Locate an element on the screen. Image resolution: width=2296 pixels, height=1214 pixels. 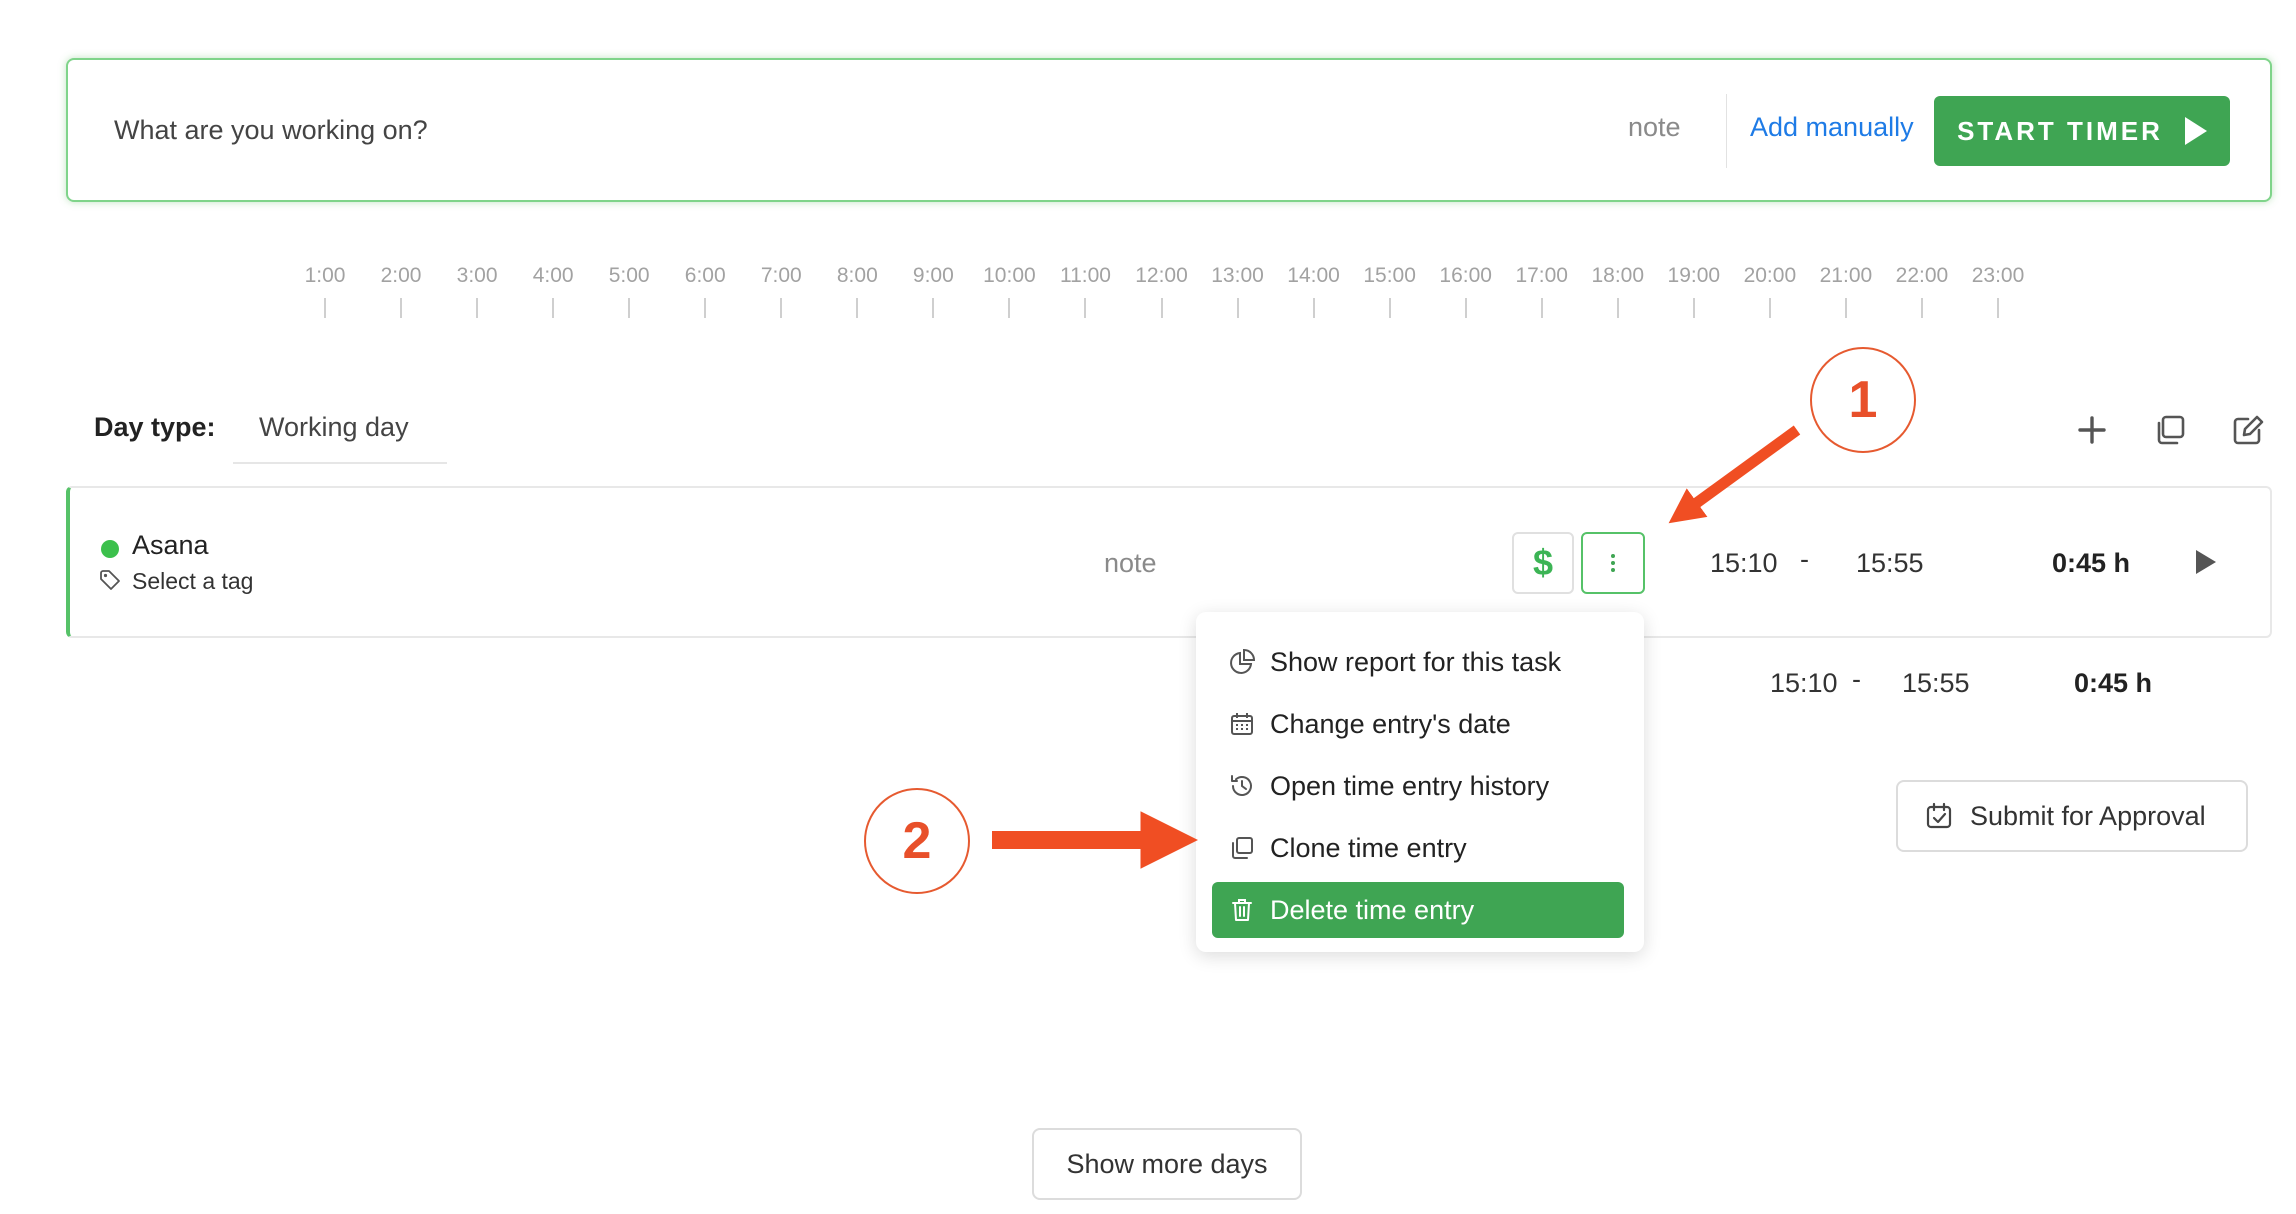
hour-label: 14:00 is located at coordinates (1313, 275).